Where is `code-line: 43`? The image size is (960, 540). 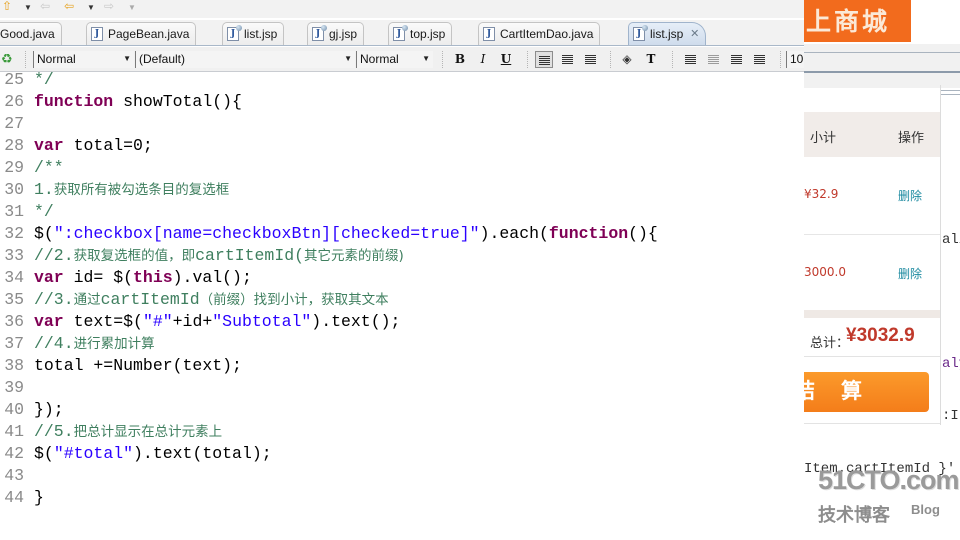 code-line: 43 is located at coordinates (402, 476).